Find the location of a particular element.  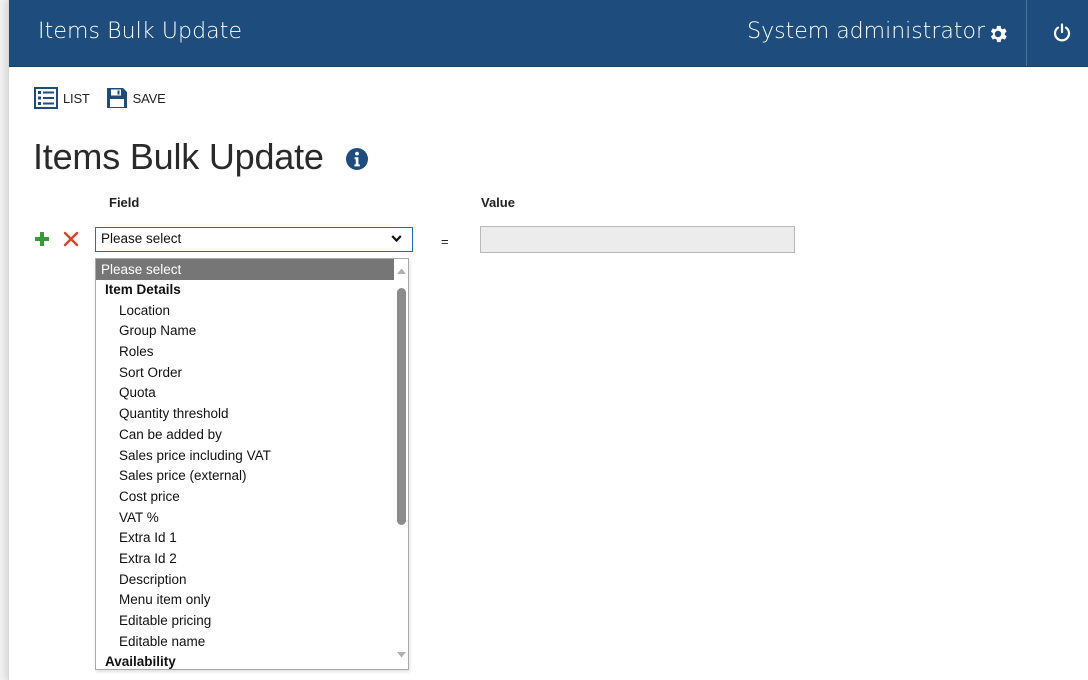

field-column-label: Field is located at coordinates (124, 202).